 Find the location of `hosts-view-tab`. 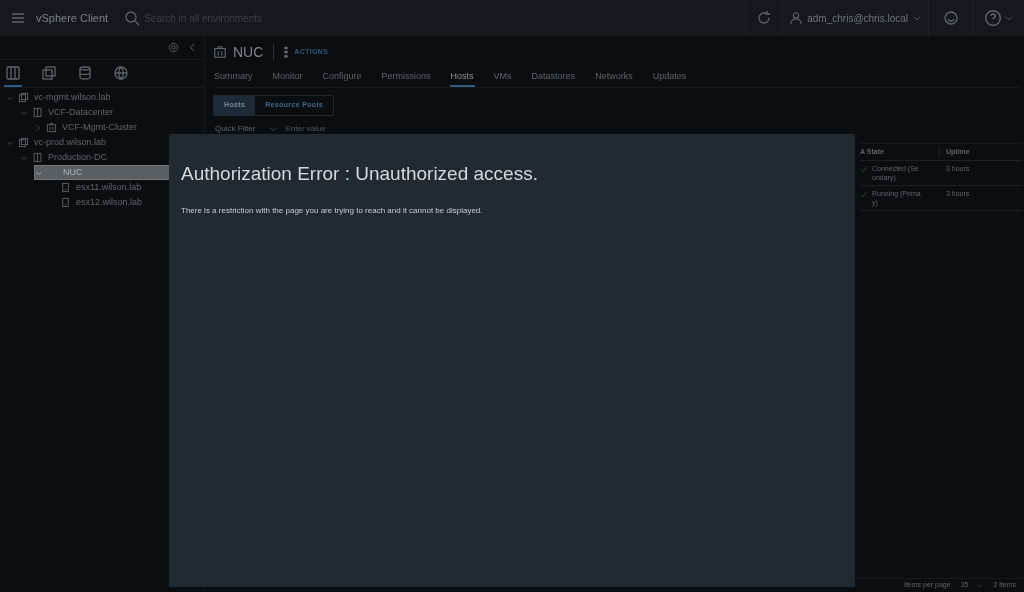

hosts-view-tab is located at coordinates (13, 76).